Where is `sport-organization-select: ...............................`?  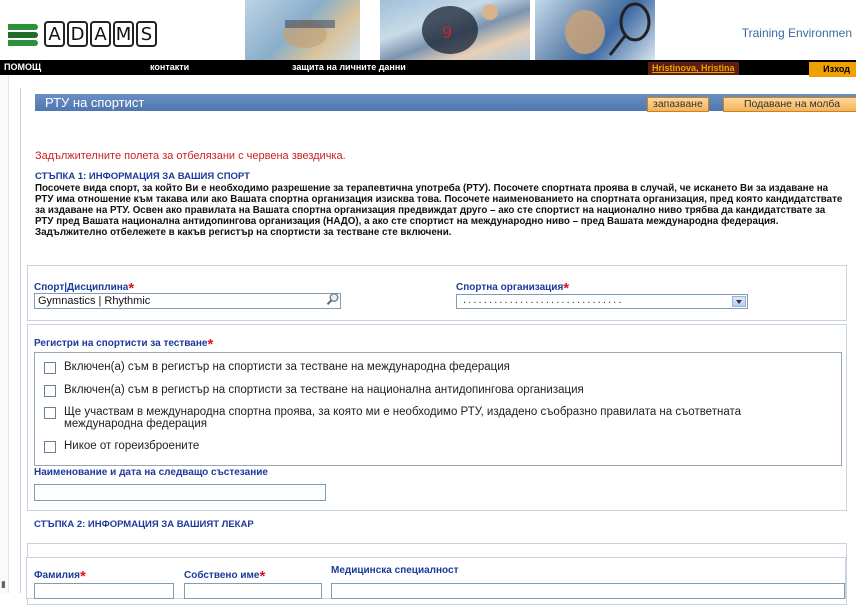 sport-organization-select: ............................... is located at coordinates (602, 301).